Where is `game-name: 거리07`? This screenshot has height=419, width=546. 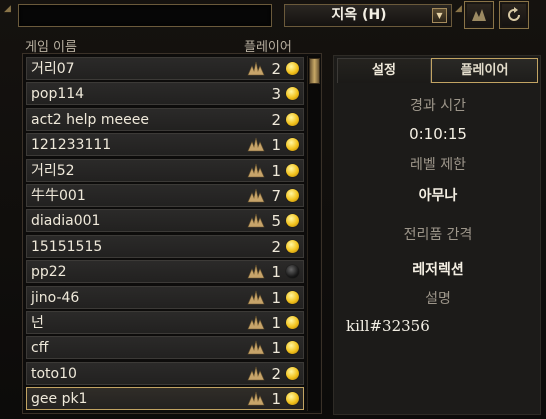
game-name: 거리07 is located at coordinates (53, 69).